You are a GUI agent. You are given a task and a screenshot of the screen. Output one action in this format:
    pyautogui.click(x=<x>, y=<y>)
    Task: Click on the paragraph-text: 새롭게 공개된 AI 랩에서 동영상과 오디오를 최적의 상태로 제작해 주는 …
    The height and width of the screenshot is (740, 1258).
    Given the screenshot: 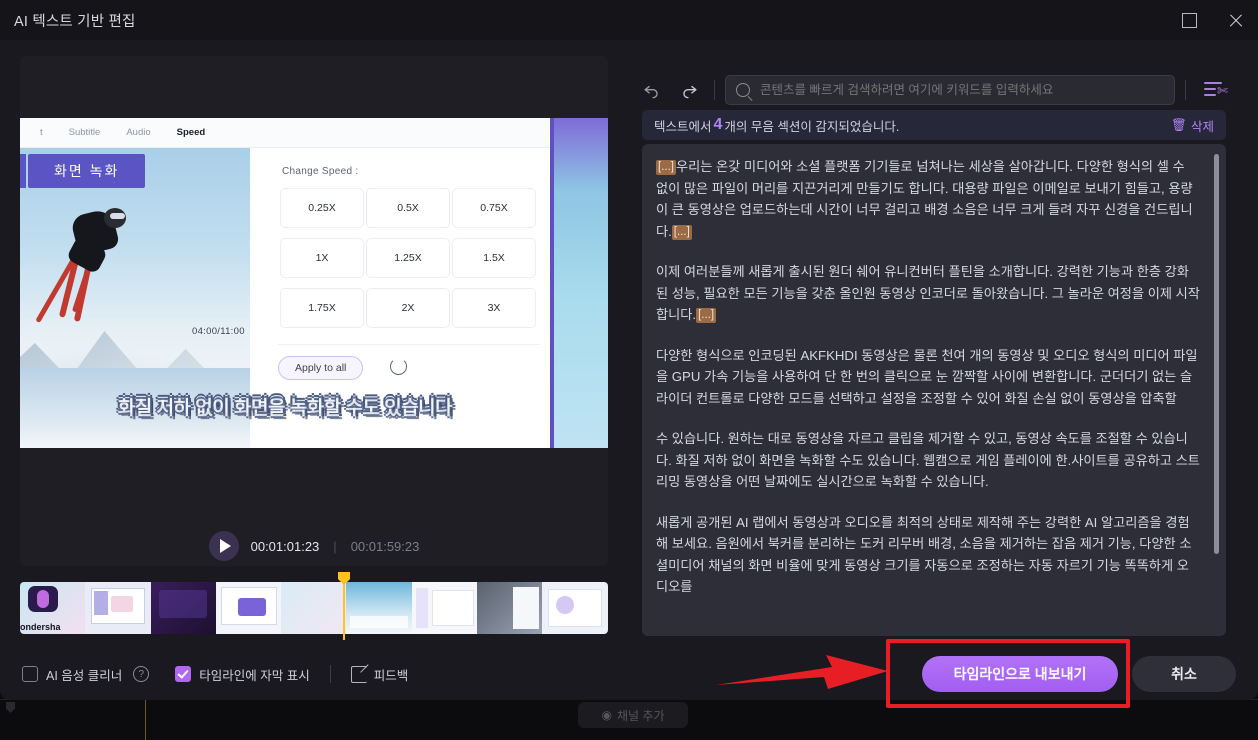 What is the action you would take?
    pyautogui.click(x=924, y=554)
    